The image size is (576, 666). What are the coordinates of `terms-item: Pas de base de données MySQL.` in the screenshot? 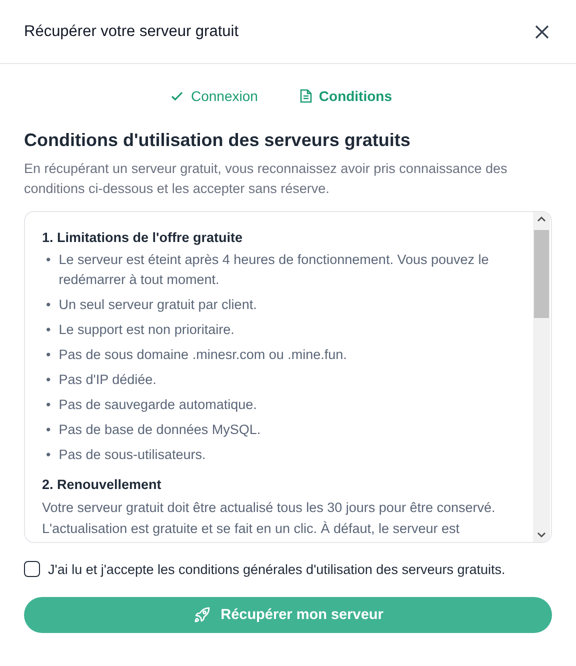 It's located at (159, 430).